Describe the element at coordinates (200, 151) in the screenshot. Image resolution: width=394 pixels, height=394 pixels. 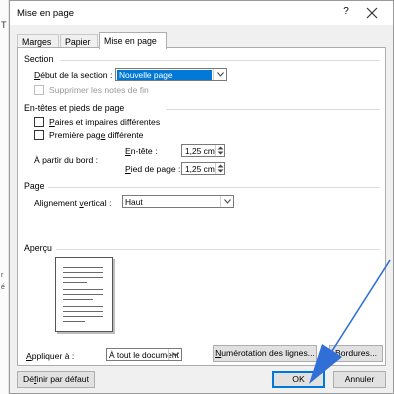
I see `header-distance-value: 1,25 cm` at that location.